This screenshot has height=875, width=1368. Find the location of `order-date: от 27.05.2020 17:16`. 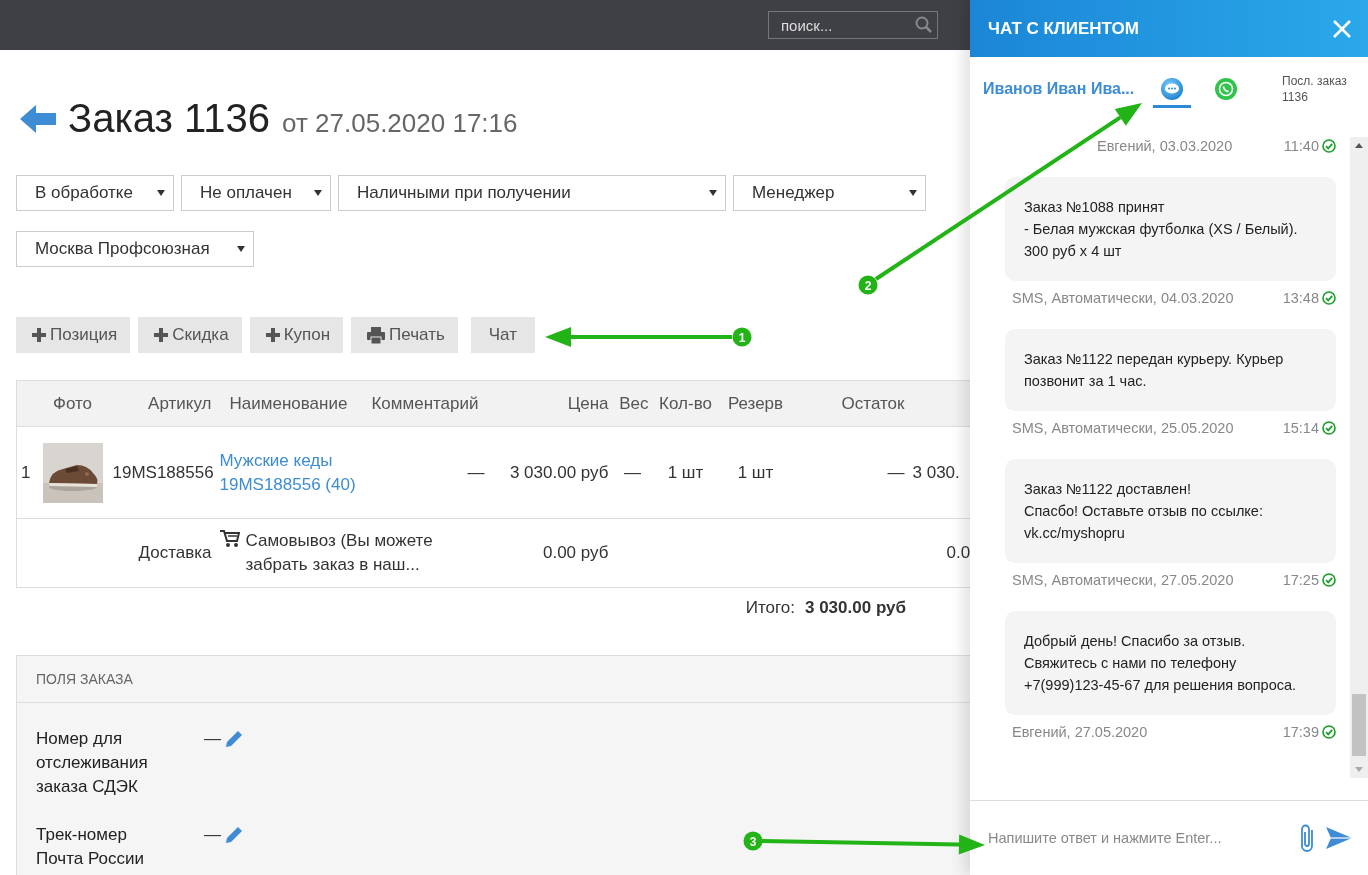

order-date: от 27.05.2020 17:16 is located at coordinates (400, 123).